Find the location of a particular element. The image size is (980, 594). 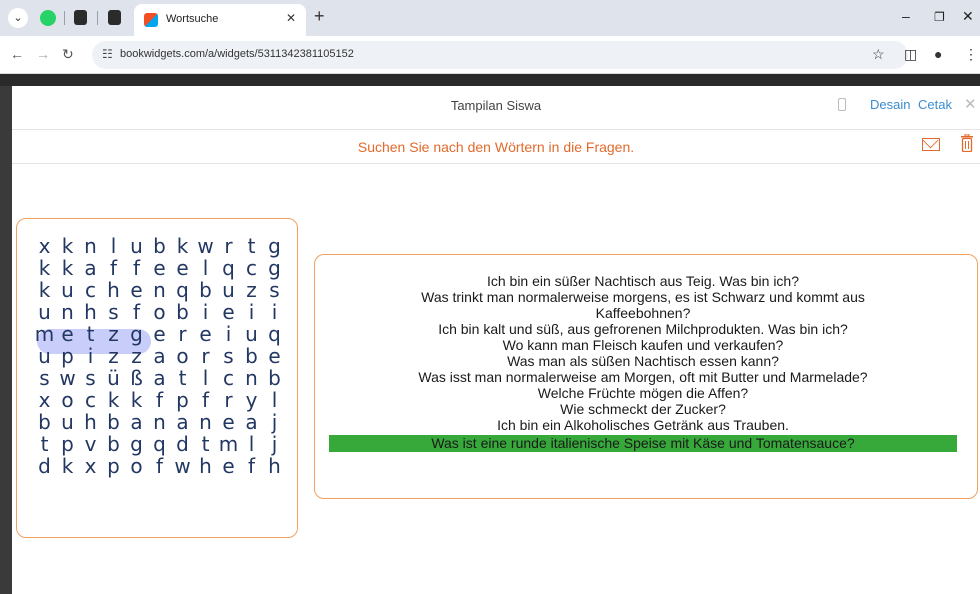

question-item: Kaffeebohnen? is located at coordinates (643, 313).